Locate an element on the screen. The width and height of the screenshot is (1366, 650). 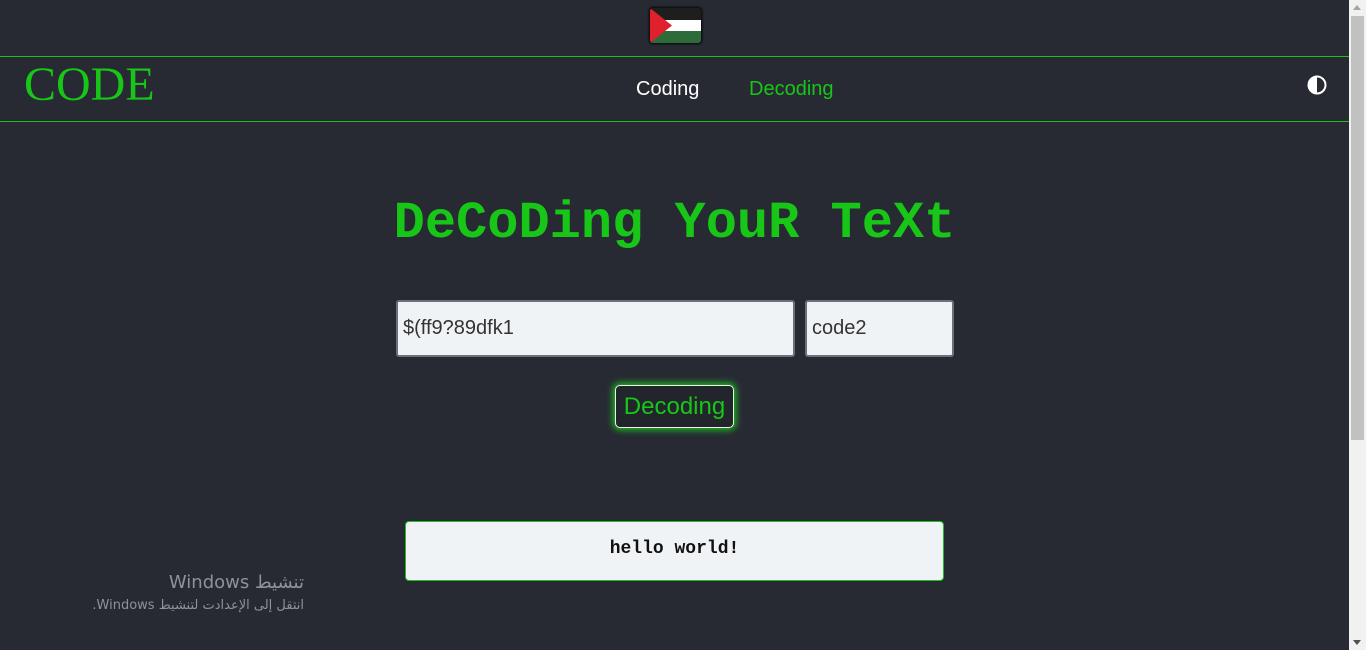
scroll-down-arrow-icon is located at coordinates (1357, 642).